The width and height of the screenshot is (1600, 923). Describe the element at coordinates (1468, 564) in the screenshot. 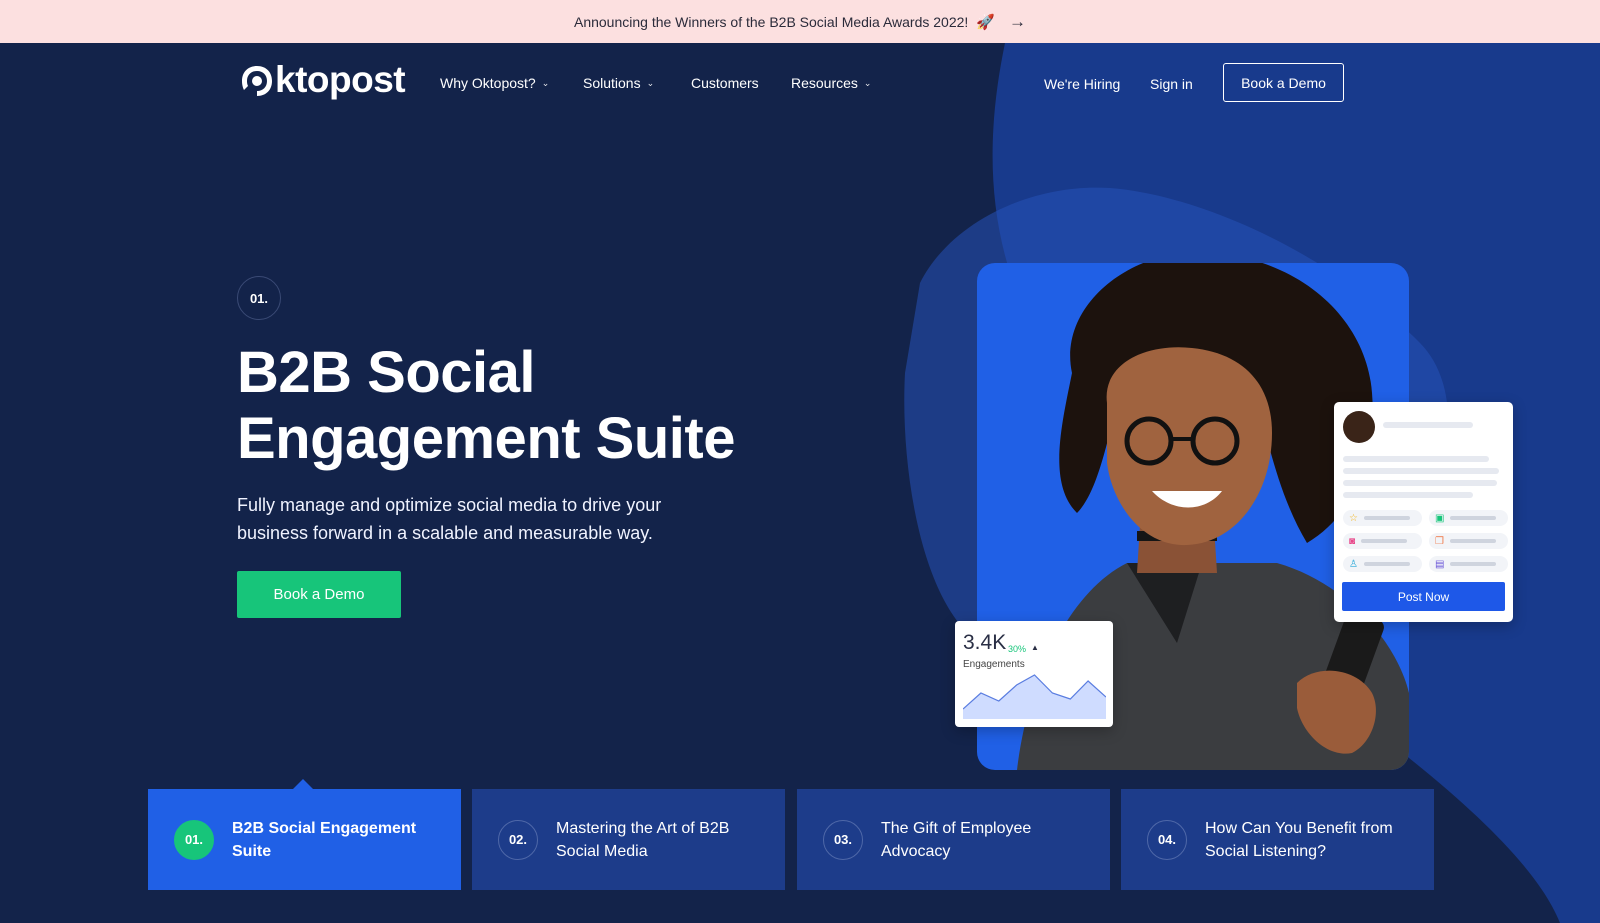

I see `inbox-option: ▤` at that location.